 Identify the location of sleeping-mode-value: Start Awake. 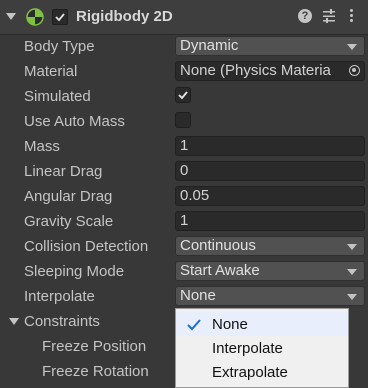
(220, 270).